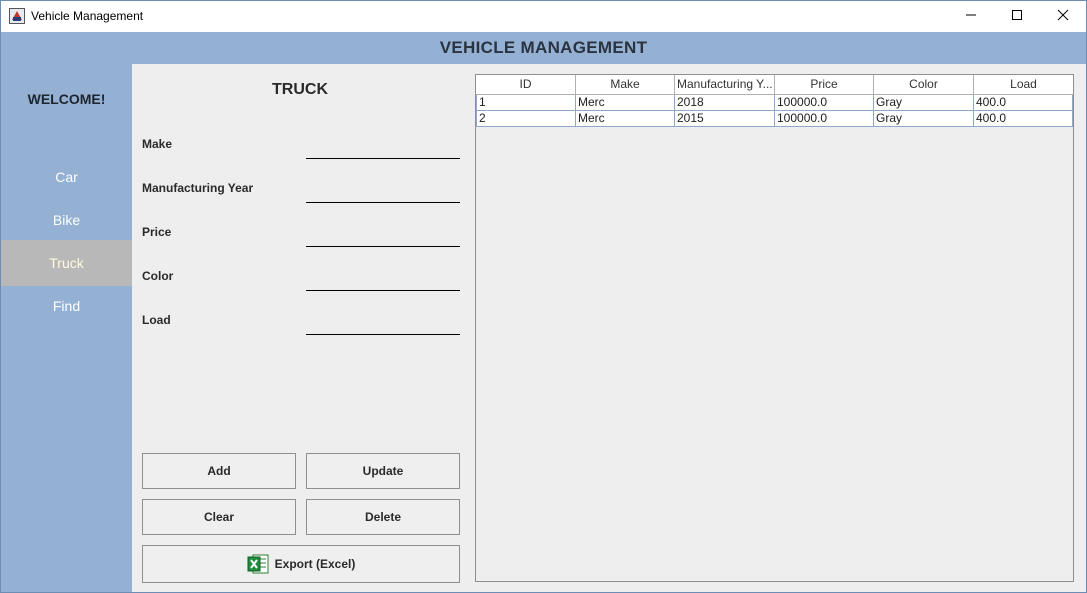 This screenshot has height=593, width=1087. Describe the element at coordinates (157, 144) in the screenshot. I see `make-label: Make` at that location.